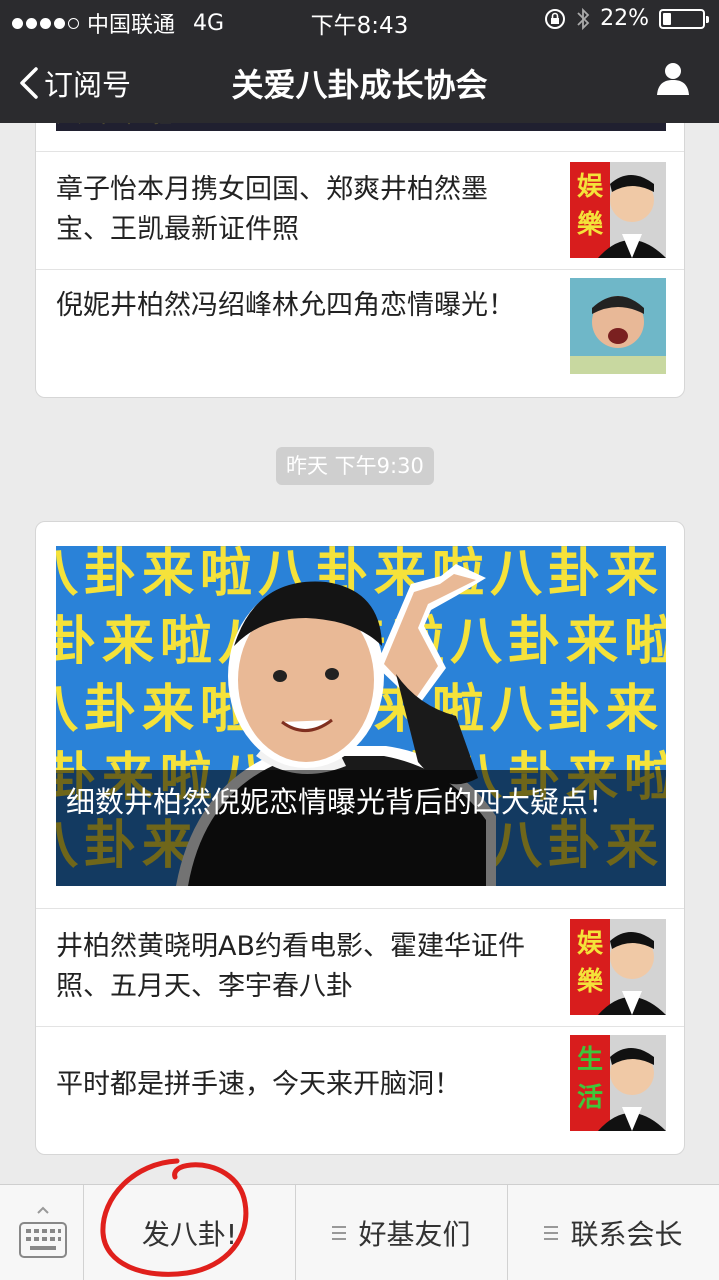 The image size is (719, 1280). Describe the element at coordinates (360, 333) in the screenshot. I see `list-item: 倪妮井柏然冯绍峰林允四角恋情曝光！` at that location.